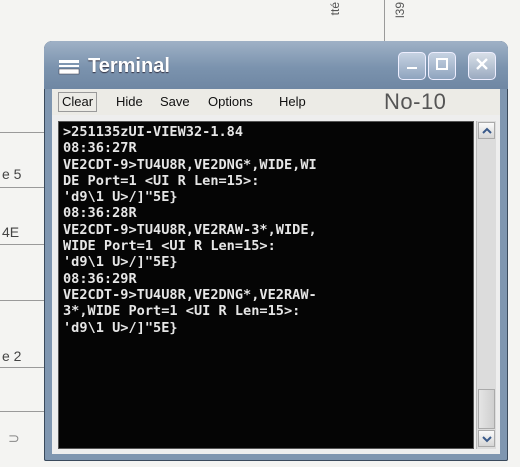 The image size is (520, 467). What do you see at coordinates (230, 101) in the screenshot?
I see `menu-options: Options` at bounding box center [230, 101].